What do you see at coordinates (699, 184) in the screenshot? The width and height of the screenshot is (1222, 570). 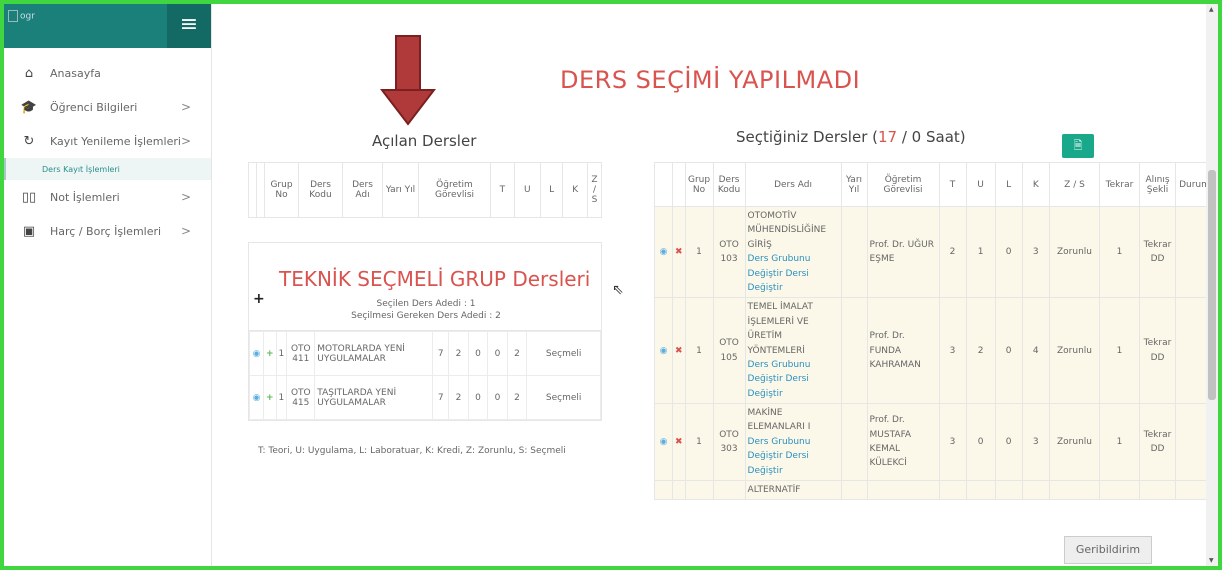 I see `col-grup-no: Grup No` at bounding box center [699, 184].